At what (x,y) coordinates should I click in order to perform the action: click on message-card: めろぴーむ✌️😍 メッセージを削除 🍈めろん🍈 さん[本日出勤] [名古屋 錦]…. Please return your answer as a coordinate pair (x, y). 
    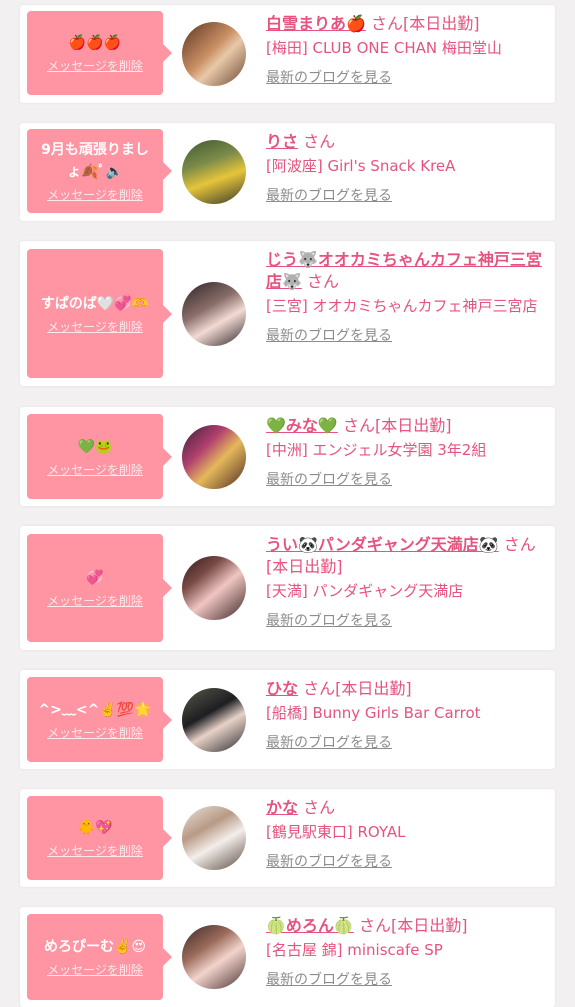
    Looking at the image, I should click on (287, 957).